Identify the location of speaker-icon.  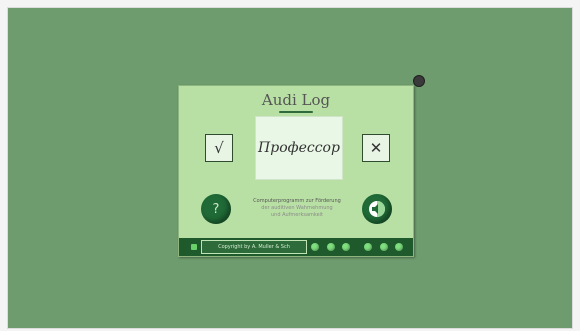
(377, 209).